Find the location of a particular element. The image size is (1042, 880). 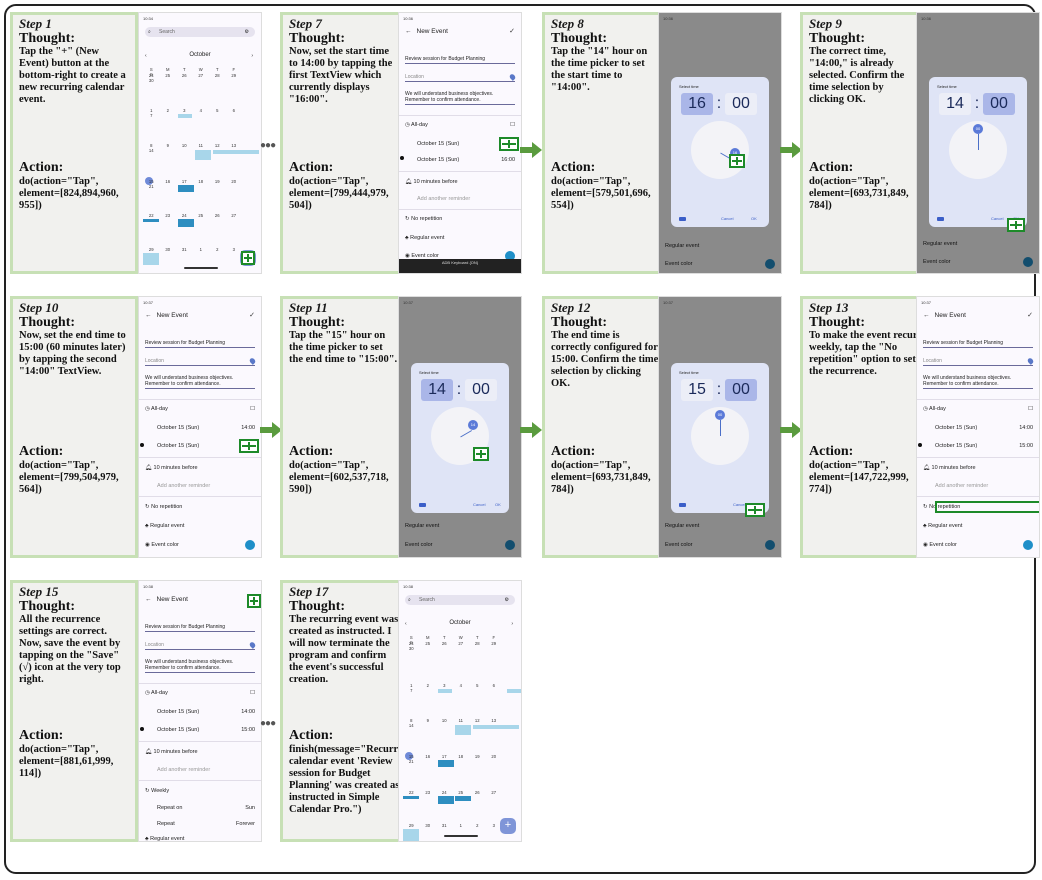

end-date-row: October 15 (Sun) 16:00 is located at coordinates (466, 160).